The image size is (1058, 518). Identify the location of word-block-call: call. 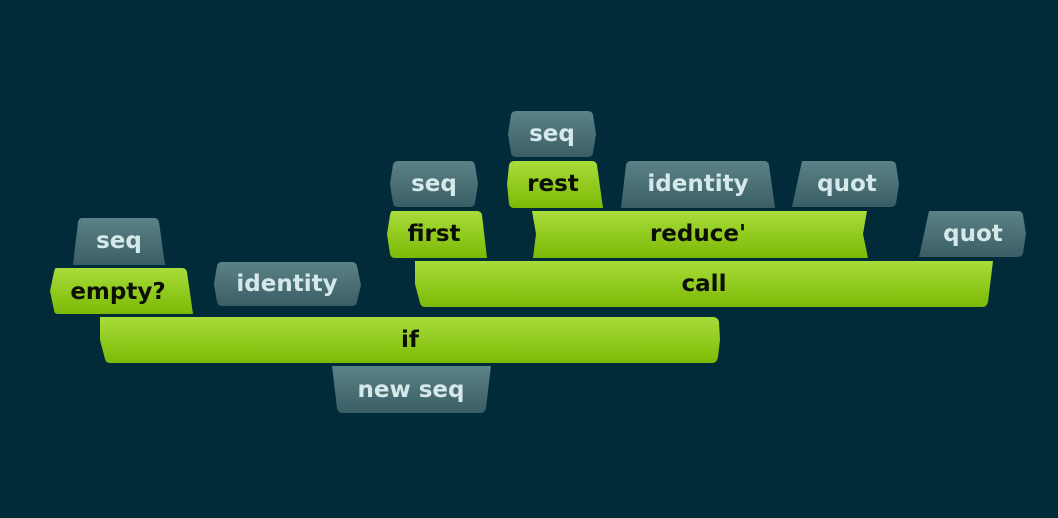
(704, 284).